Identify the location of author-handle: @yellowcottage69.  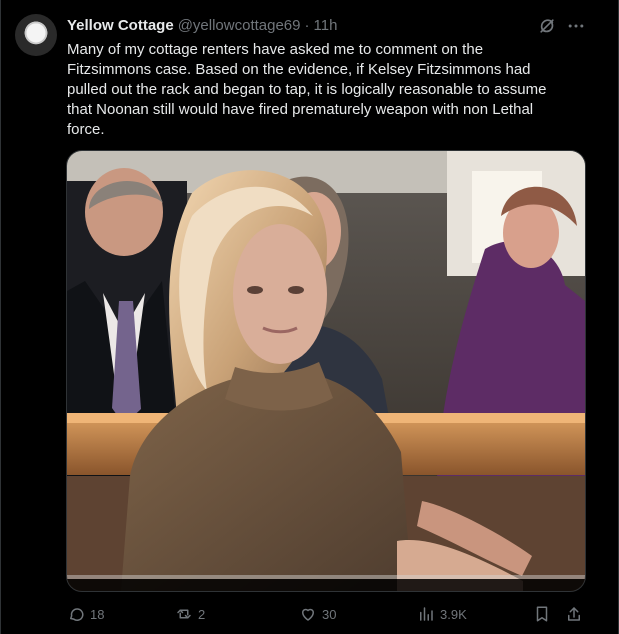
(239, 26).